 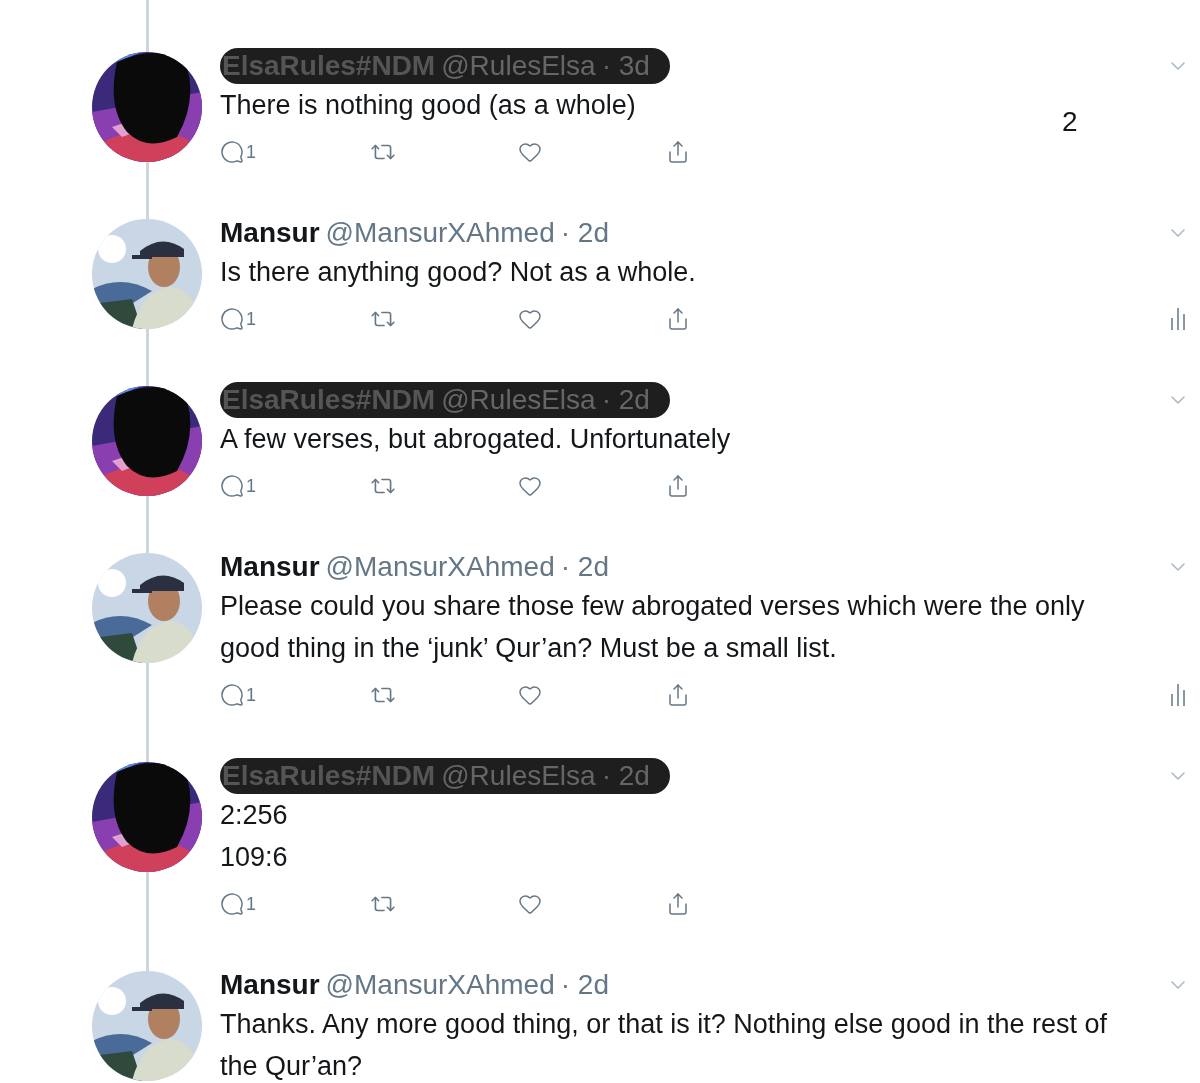 I want to click on tweet-text: Thanks. Any more good thing, or that is it? Nothing else good in the rest of, so click(x=664, y=1024).